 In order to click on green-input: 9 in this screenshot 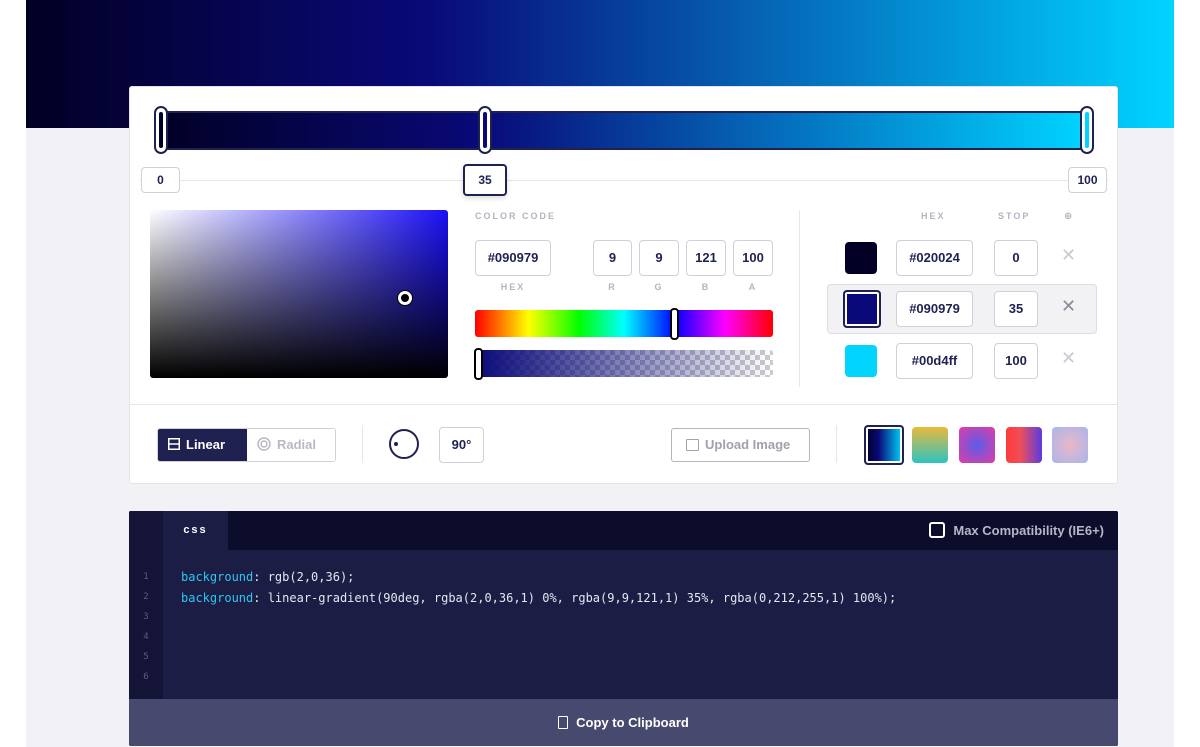, I will do `click(659, 258)`.